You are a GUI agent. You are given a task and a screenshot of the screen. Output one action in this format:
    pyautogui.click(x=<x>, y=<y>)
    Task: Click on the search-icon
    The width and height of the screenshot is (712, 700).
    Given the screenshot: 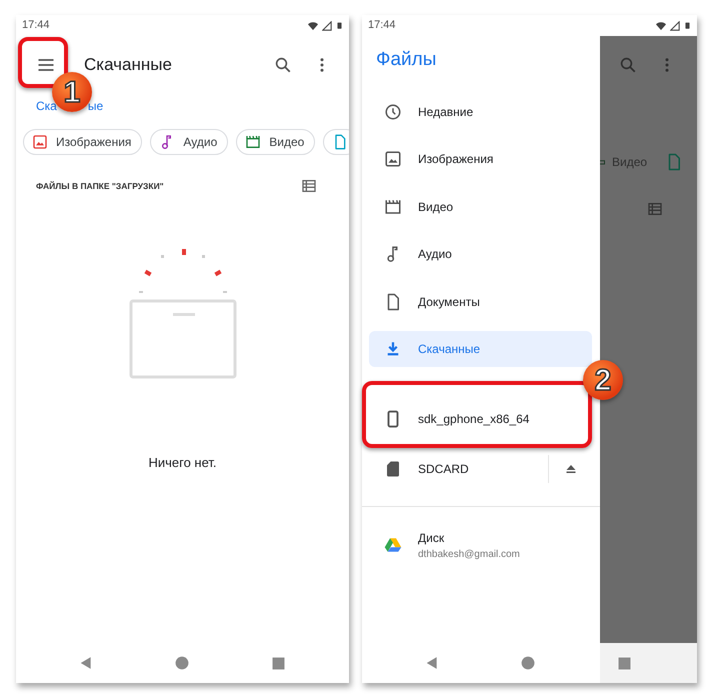 What is the action you would take?
    pyautogui.click(x=283, y=65)
    